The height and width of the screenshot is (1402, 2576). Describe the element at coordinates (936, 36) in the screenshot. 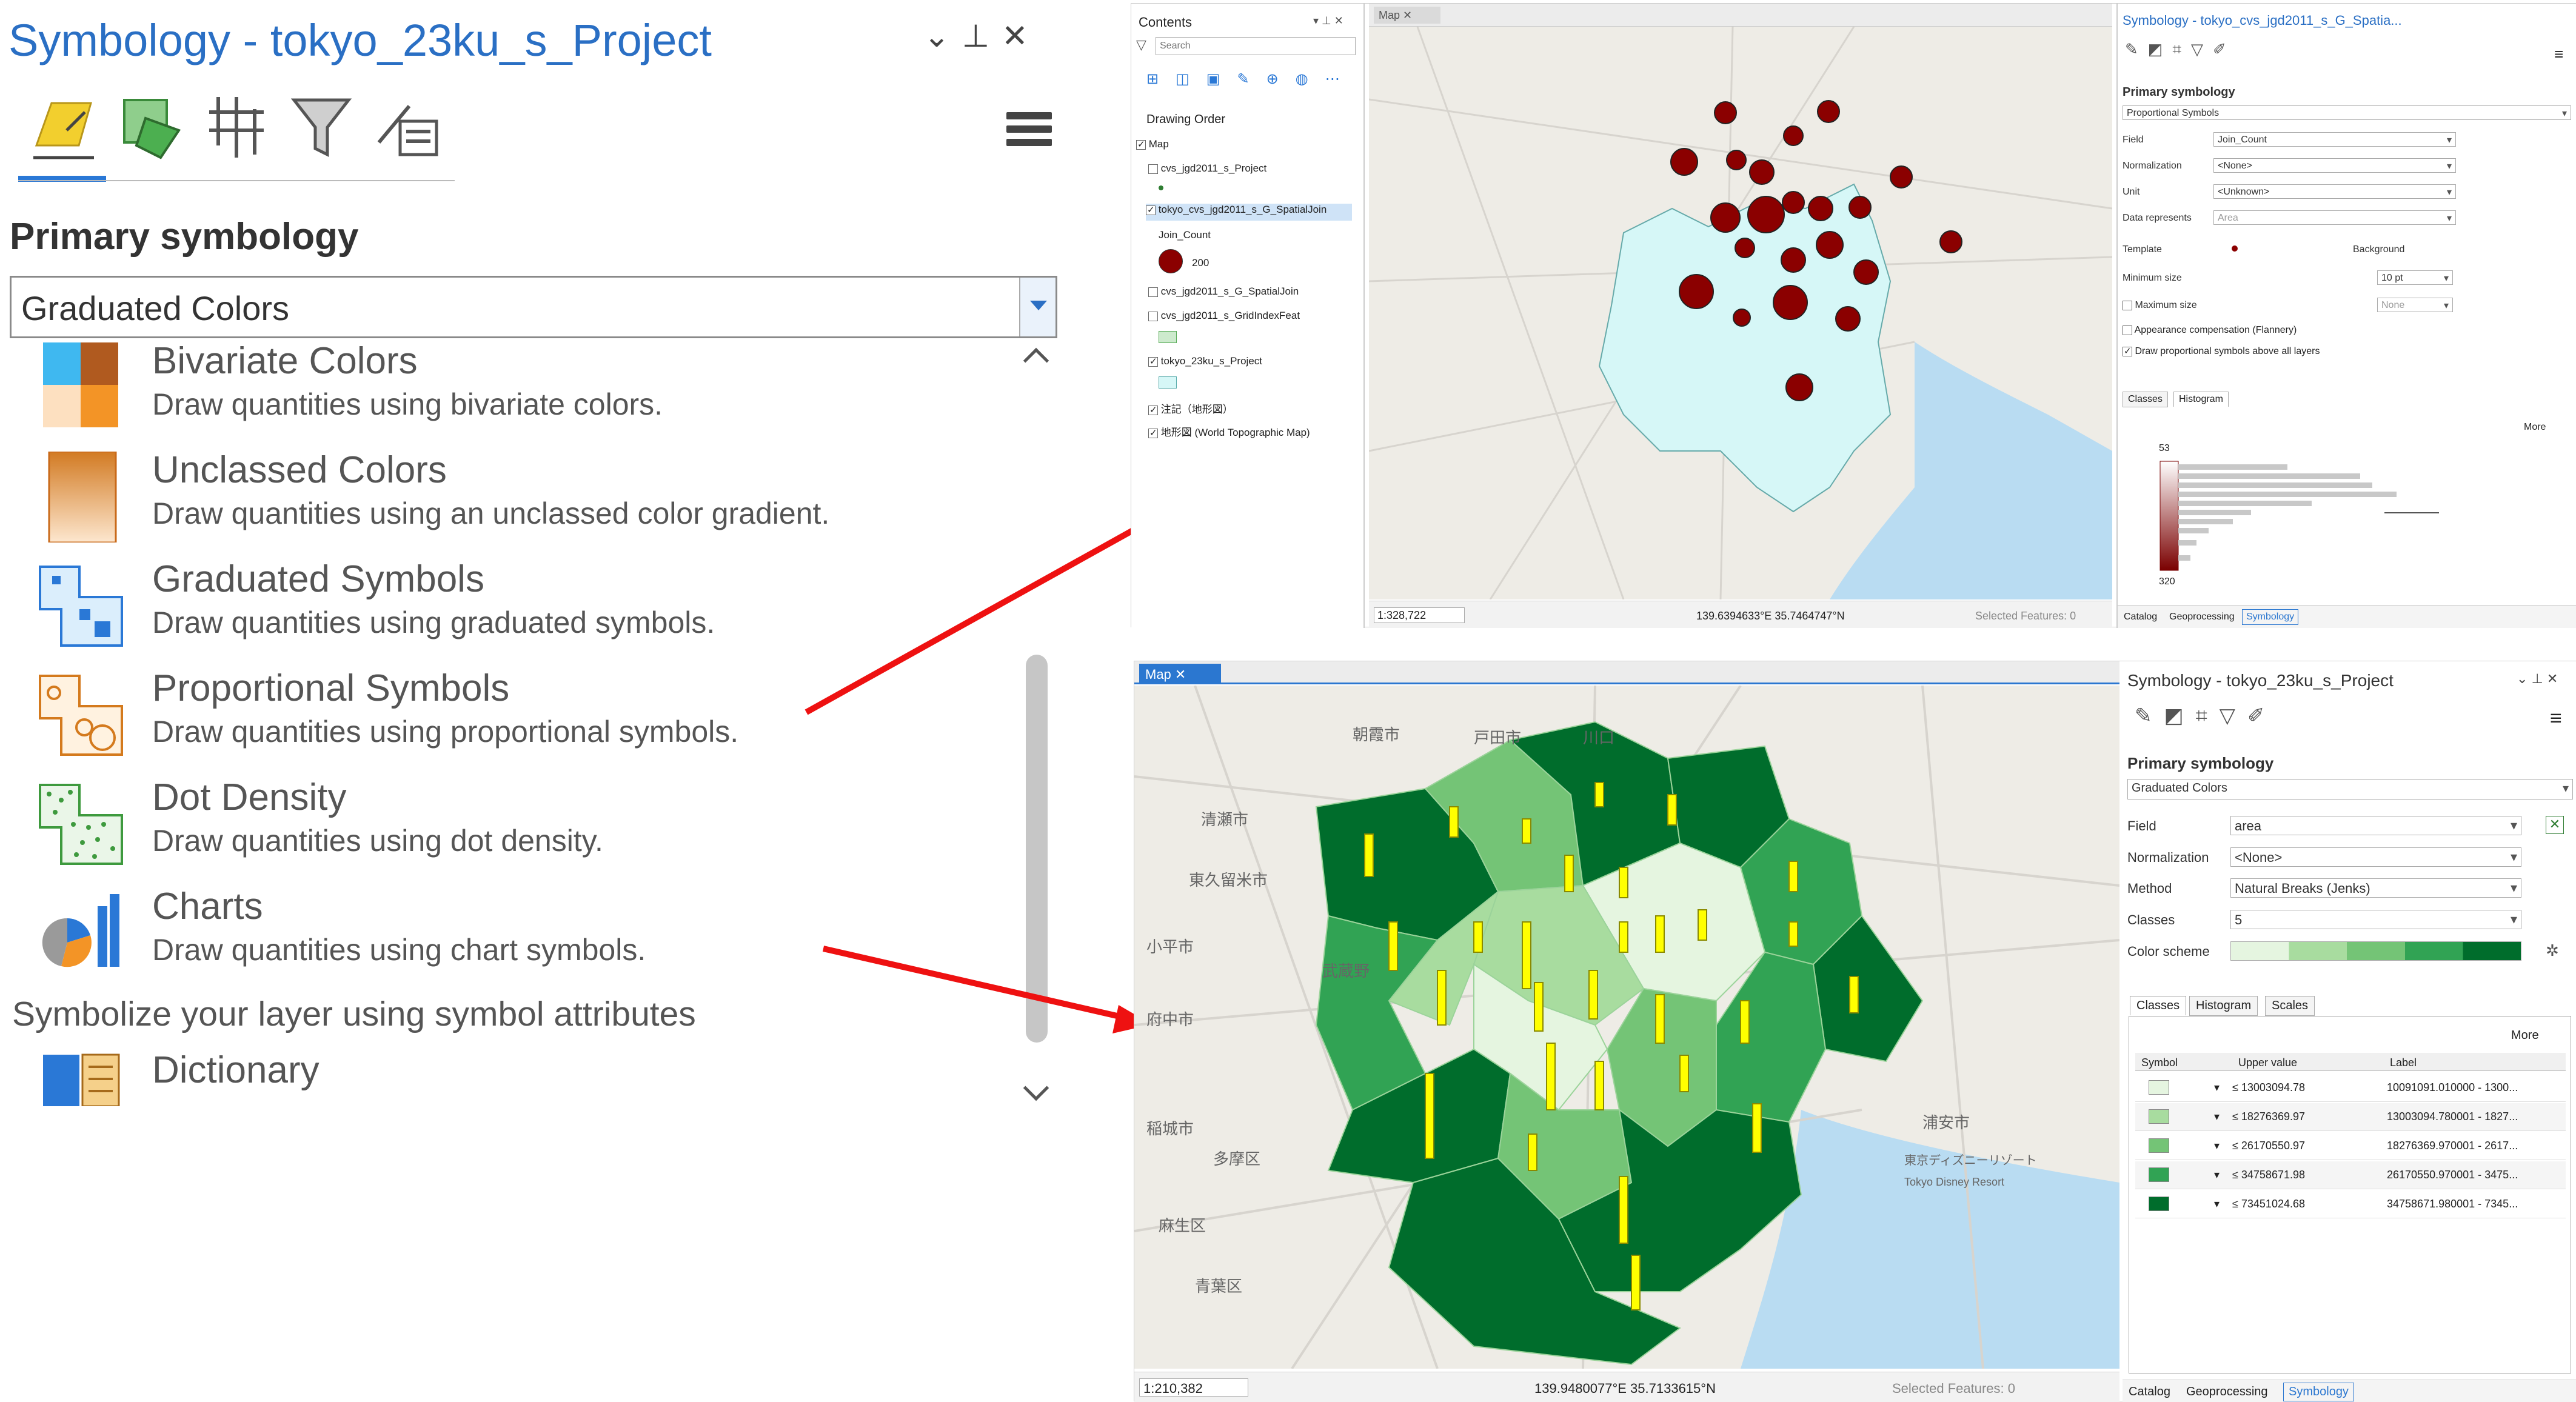

I see `chevron-down-icon: ⌄` at that location.